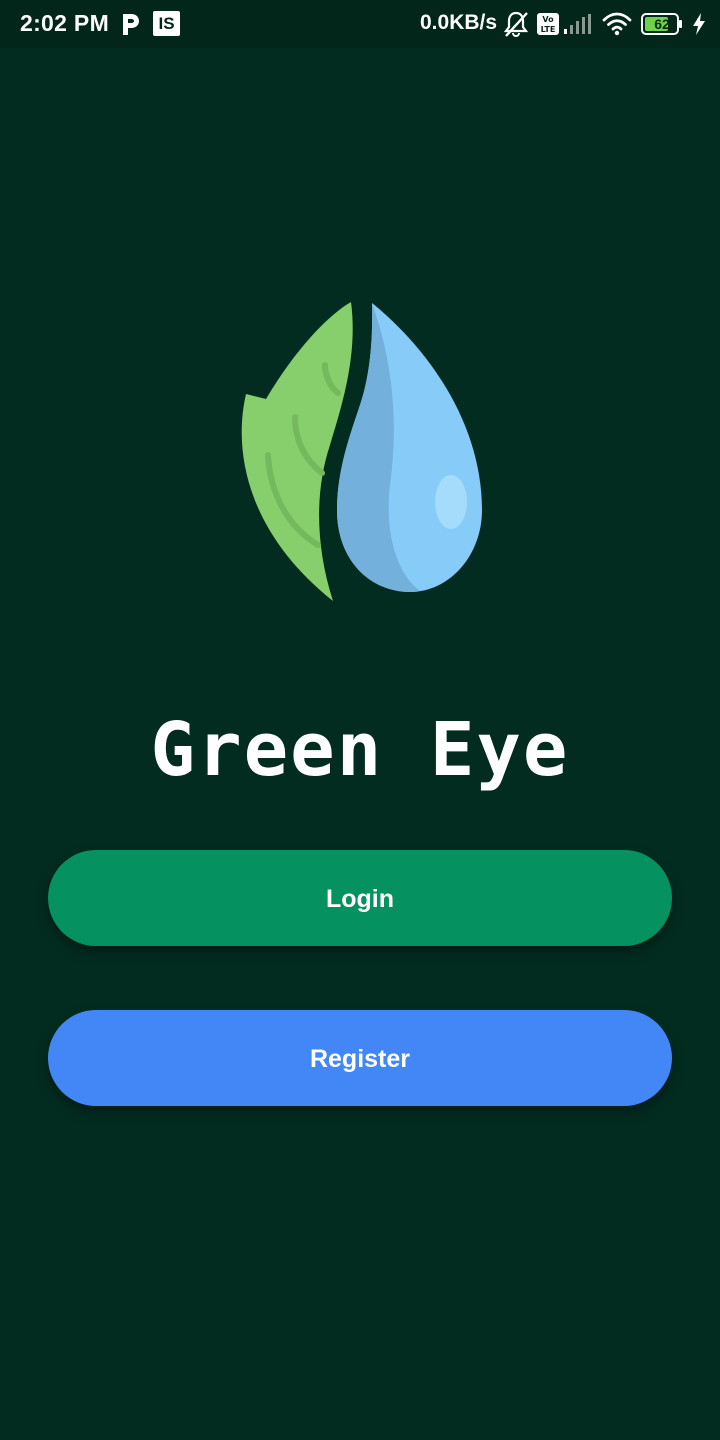 The image size is (720, 1440). What do you see at coordinates (361, 451) in the screenshot?
I see `leaf-water-drop-logo` at bounding box center [361, 451].